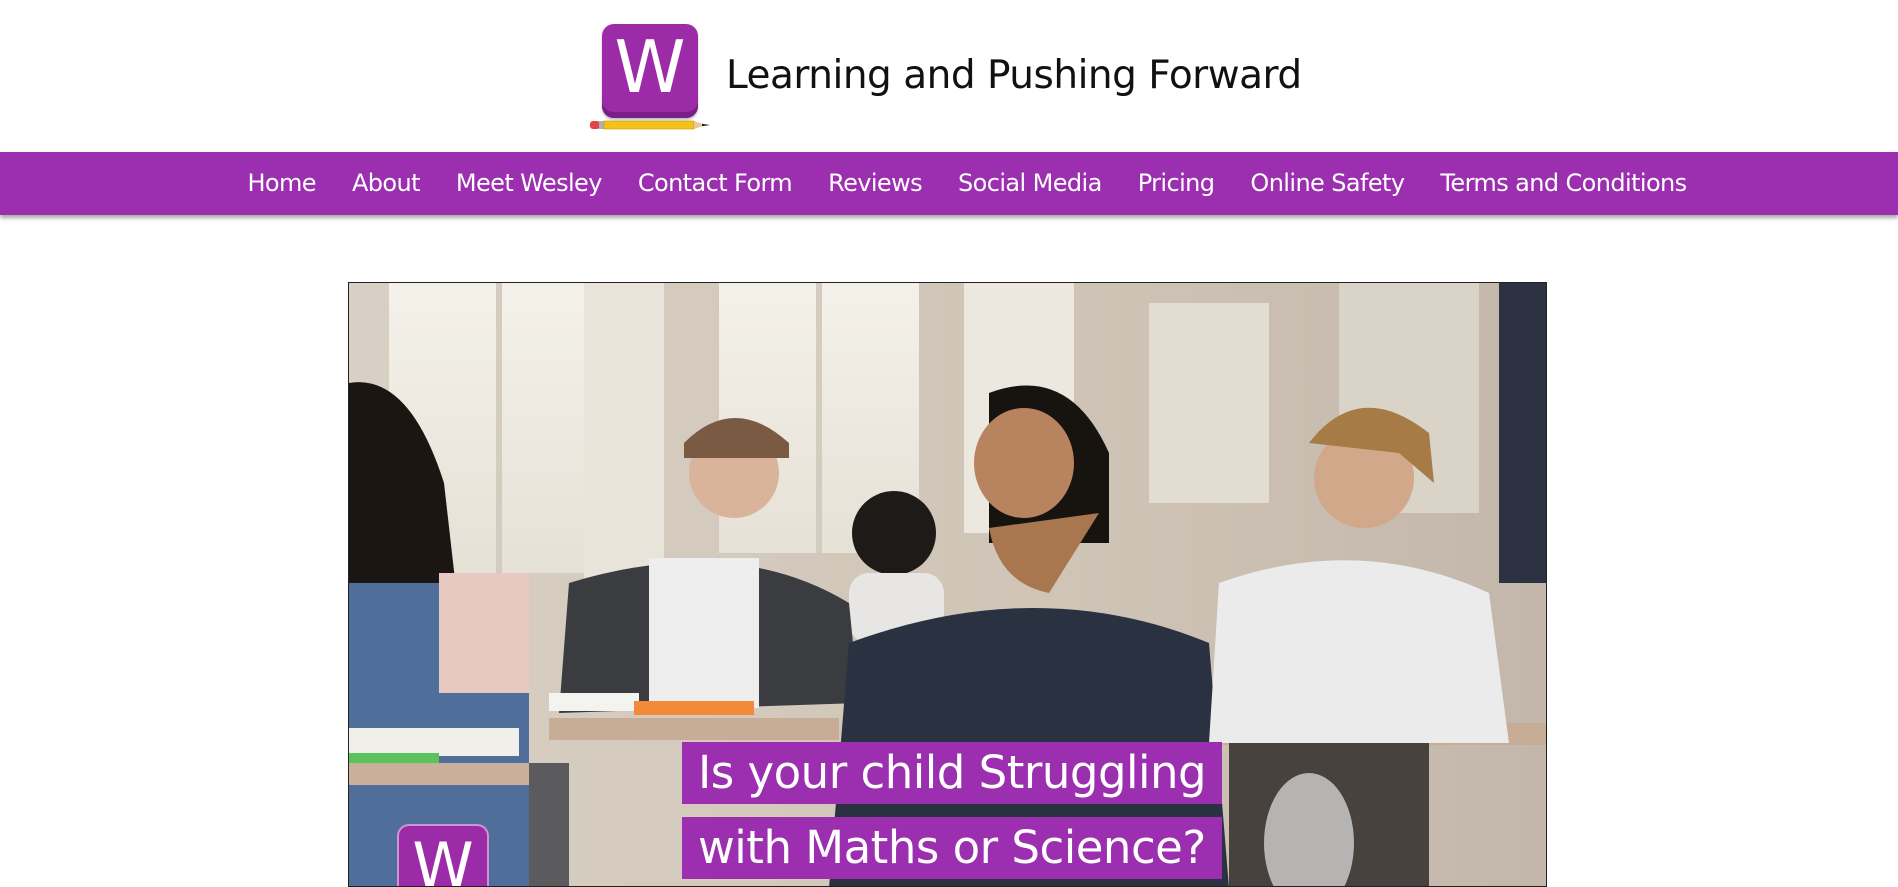  What do you see at coordinates (875, 183) in the screenshot?
I see `nav-item-reviews: Reviews` at bounding box center [875, 183].